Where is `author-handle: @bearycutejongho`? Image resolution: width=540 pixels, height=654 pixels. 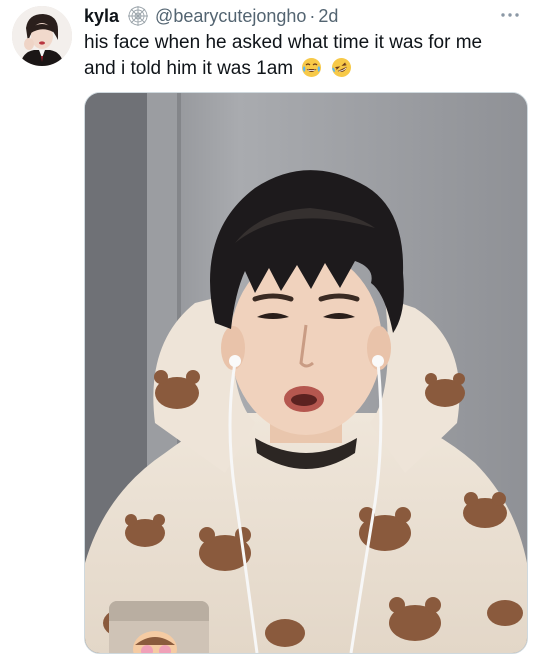 author-handle: @bearycutejongho is located at coordinates (230, 16).